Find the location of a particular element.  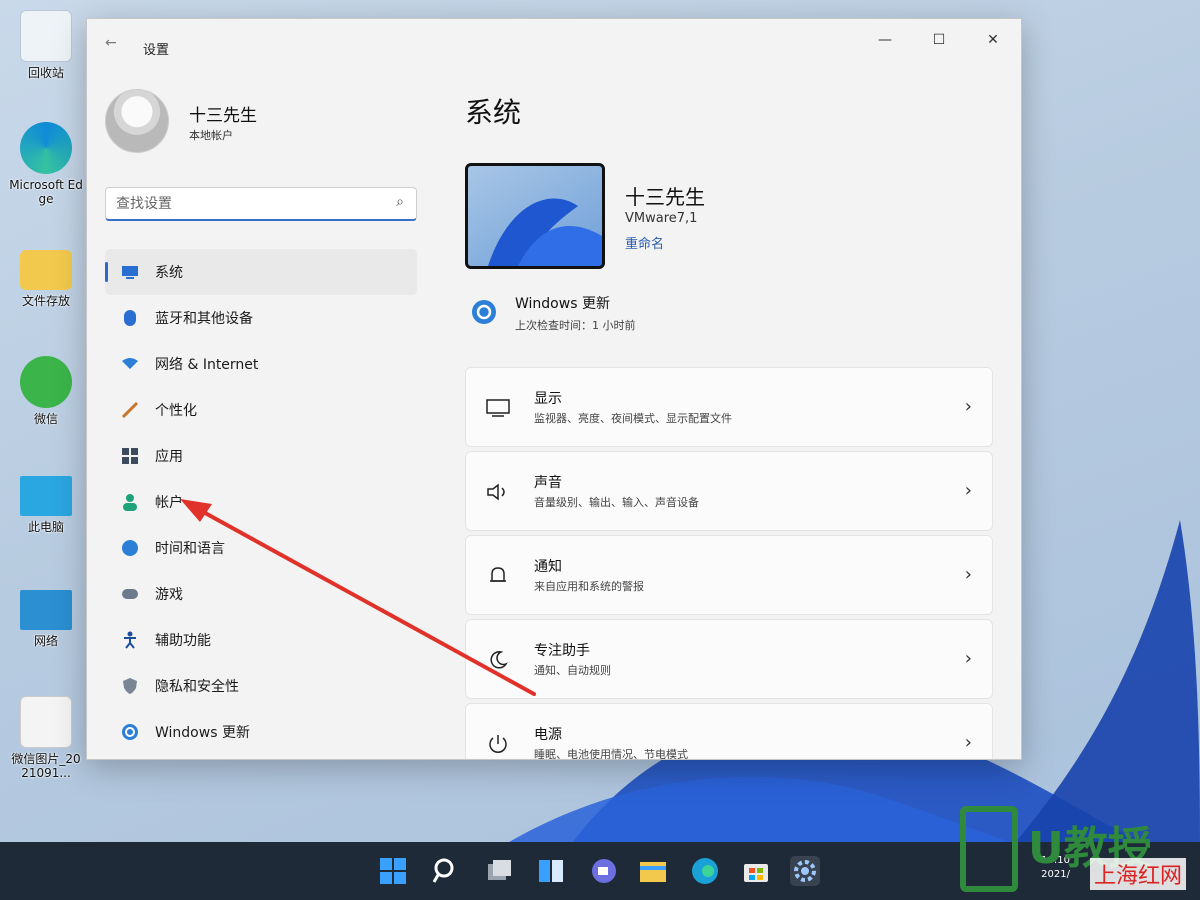

start-icon is located at coordinates (393, 871).